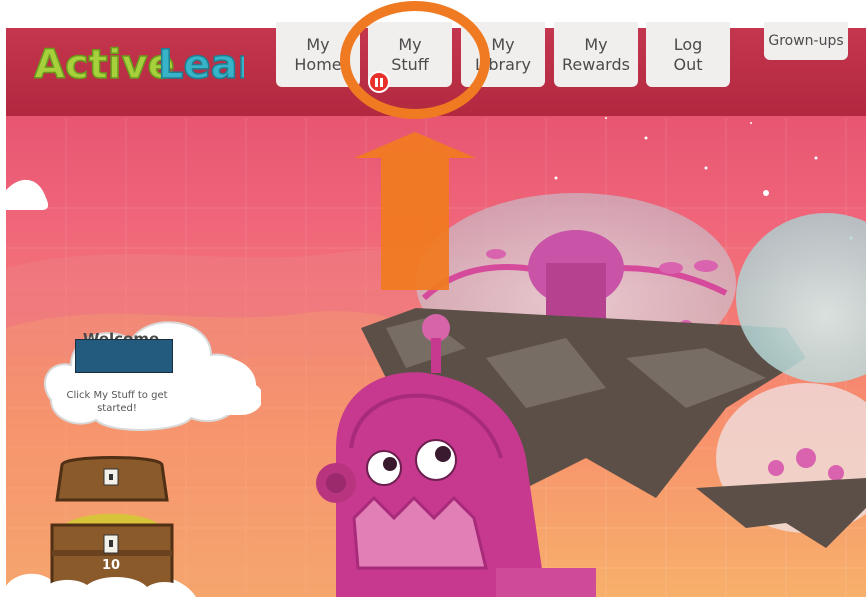 The image size is (866, 597). Describe the element at coordinates (688, 44) in the screenshot. I see `nav-label-line1: Log` at that location.